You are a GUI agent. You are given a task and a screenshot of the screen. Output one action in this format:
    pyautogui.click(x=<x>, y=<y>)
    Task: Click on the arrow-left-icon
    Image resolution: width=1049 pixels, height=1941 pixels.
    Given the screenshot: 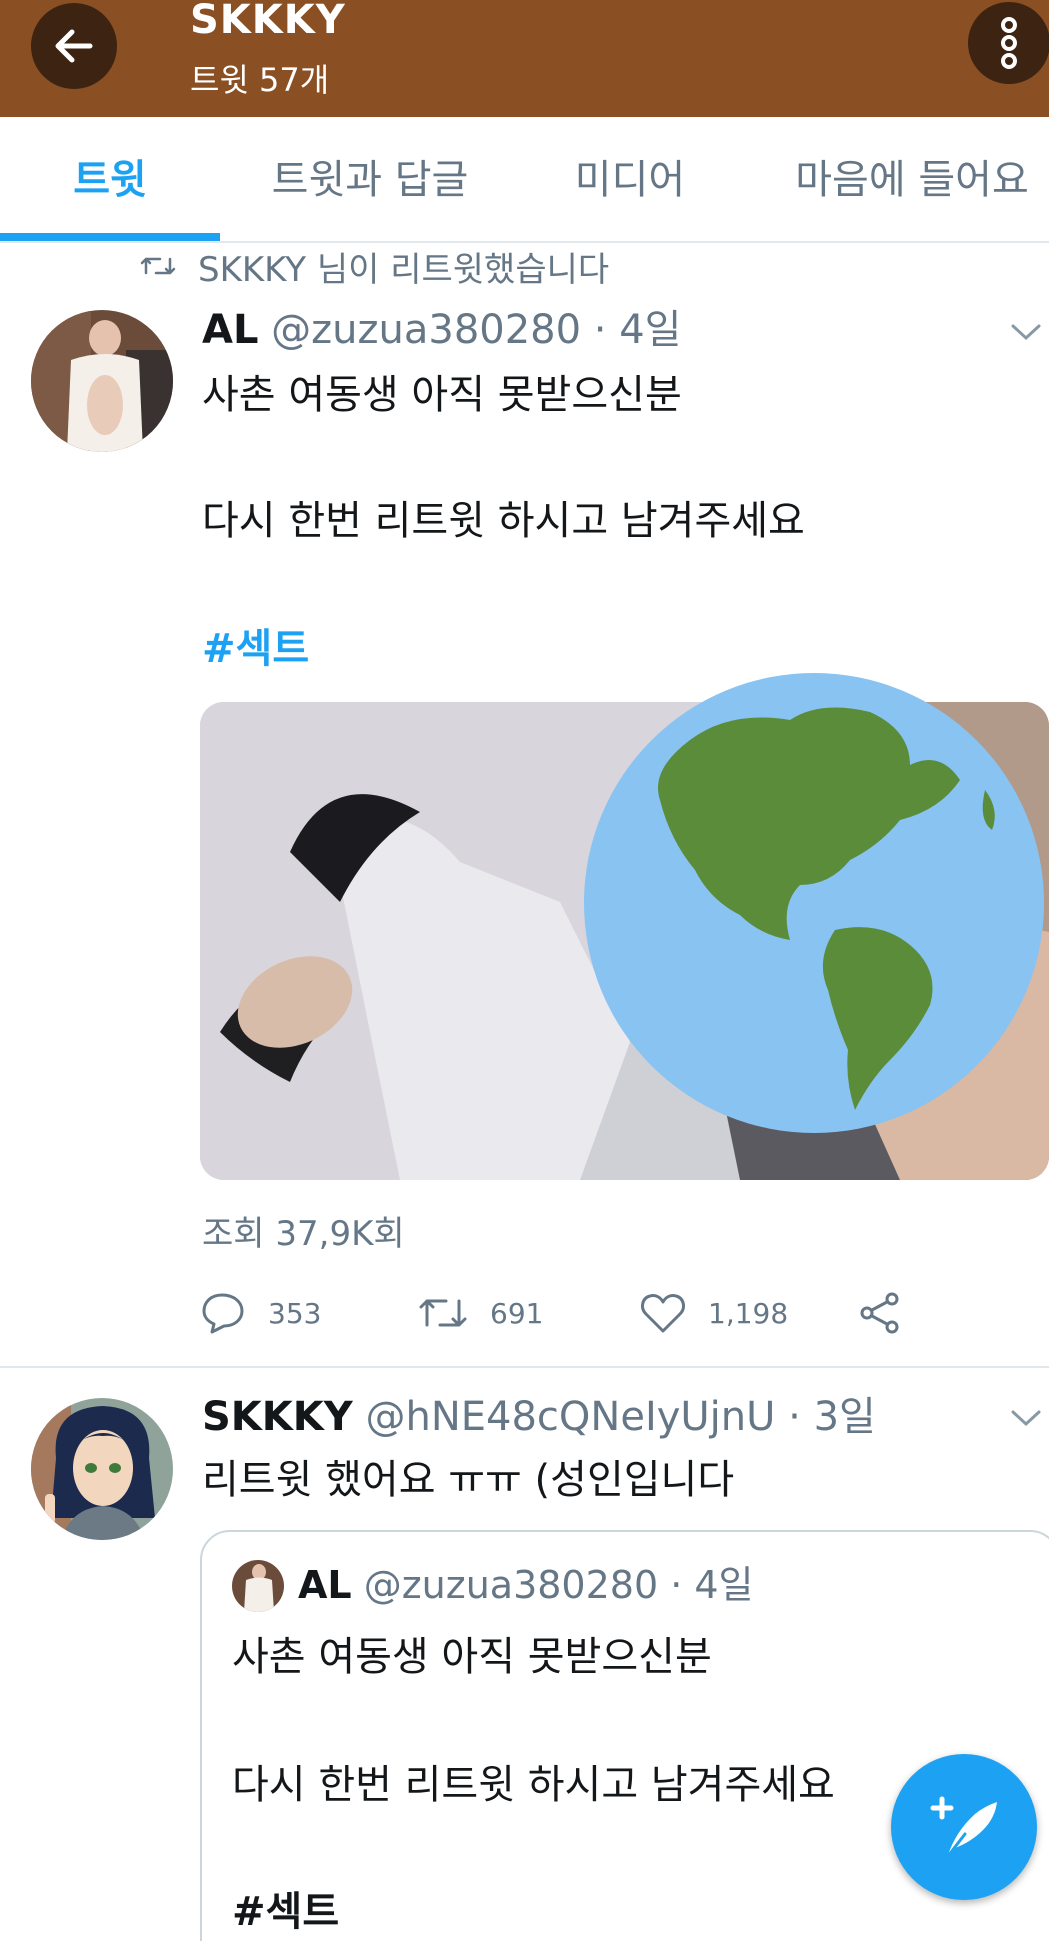 What is the action you would take?
    pyautogui.click(x=74, y=46)
    